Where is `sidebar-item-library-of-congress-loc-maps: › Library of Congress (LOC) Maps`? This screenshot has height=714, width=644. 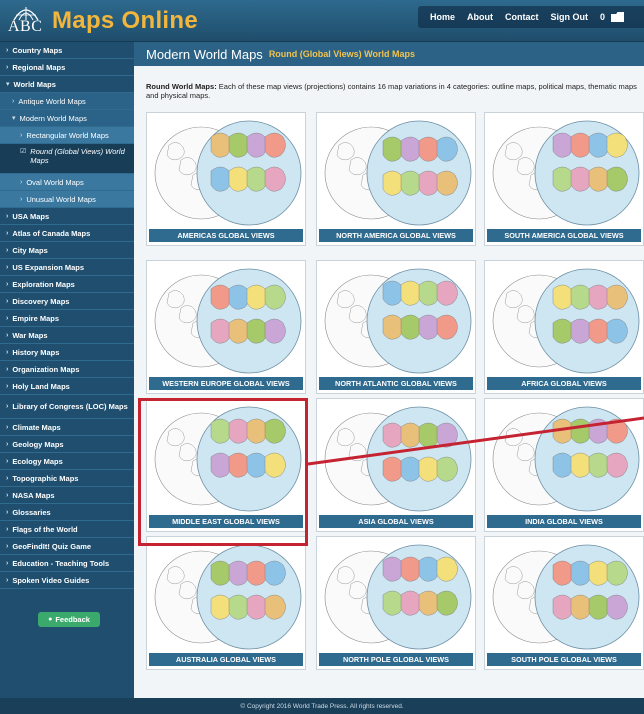 sidebar-item-library-of-congress-loc-maps: › Library of Congress (LOC) Maps is located at coordinates (67, 407).